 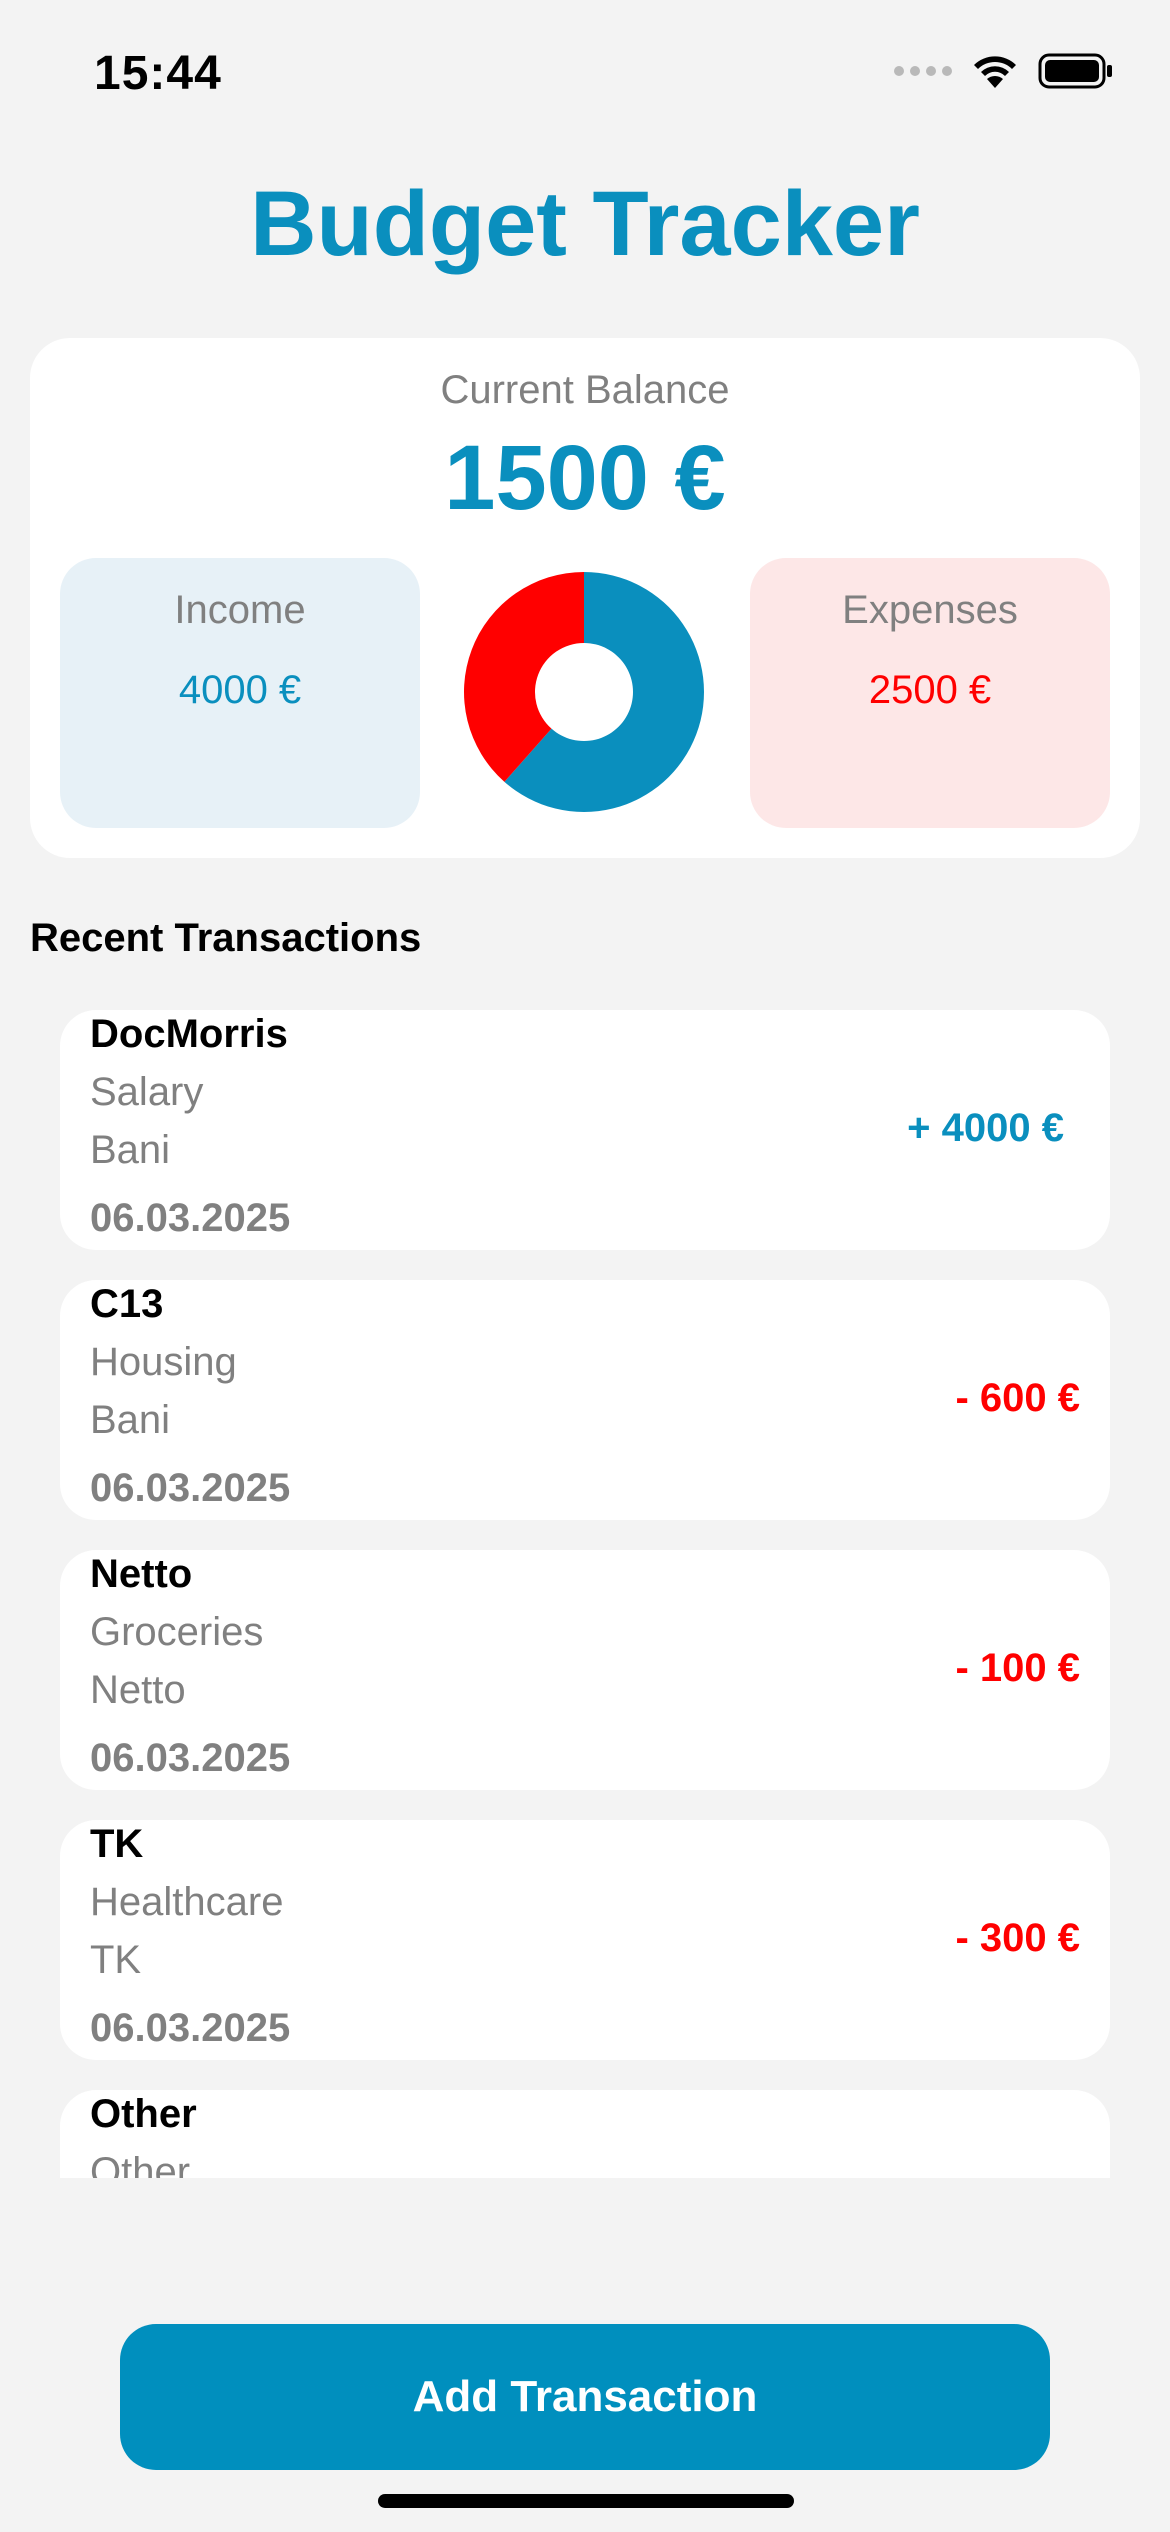 I want to click on expenses-value: 2500 €, so click(x=930, y=690).